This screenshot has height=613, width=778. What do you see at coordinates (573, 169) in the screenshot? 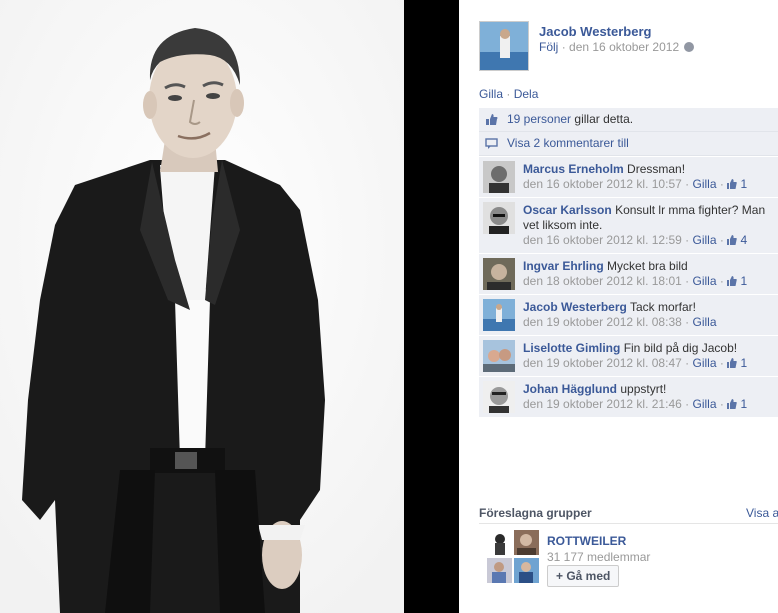
I see `comment-author: Marcus Erneholm` at bounding box center [573, 169].